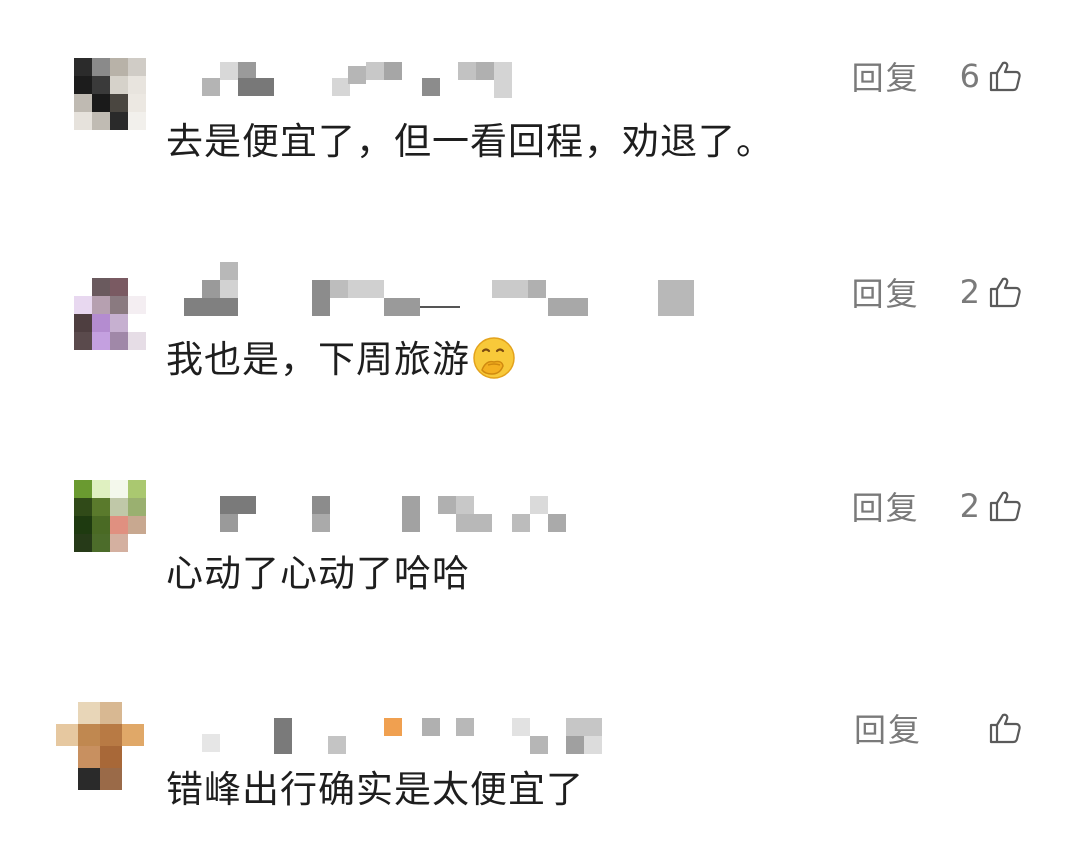 This screenshot has height=846, width=1080. Describe the element at coordinates (937, 77) in the screenshot. I see `comment-actions: 回复 6` at that location.